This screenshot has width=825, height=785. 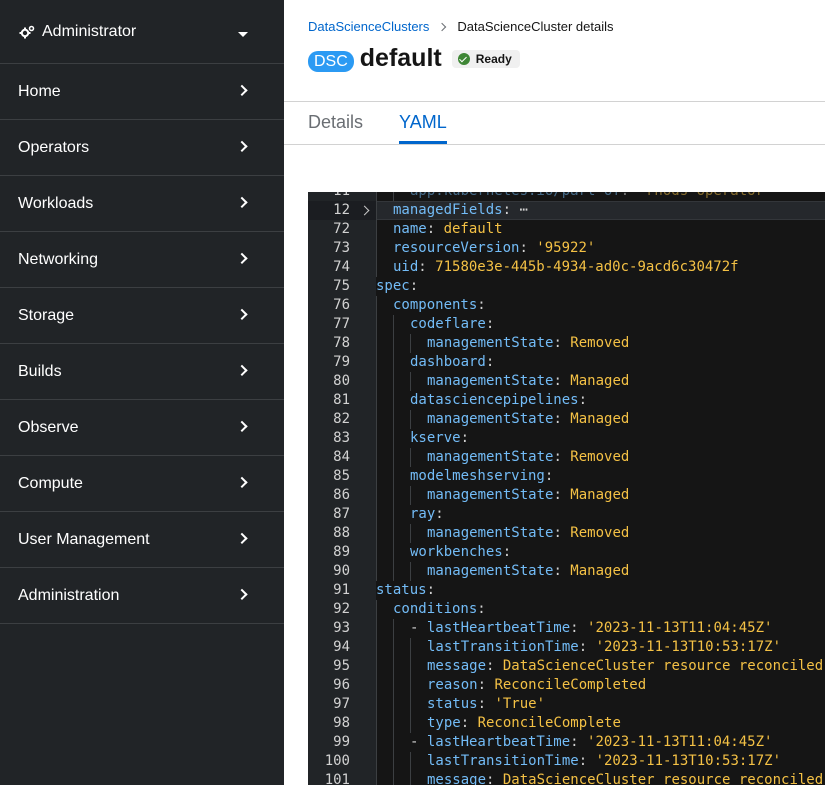 I want to click on yaml-code: name: default, so click(x=448, y=229).